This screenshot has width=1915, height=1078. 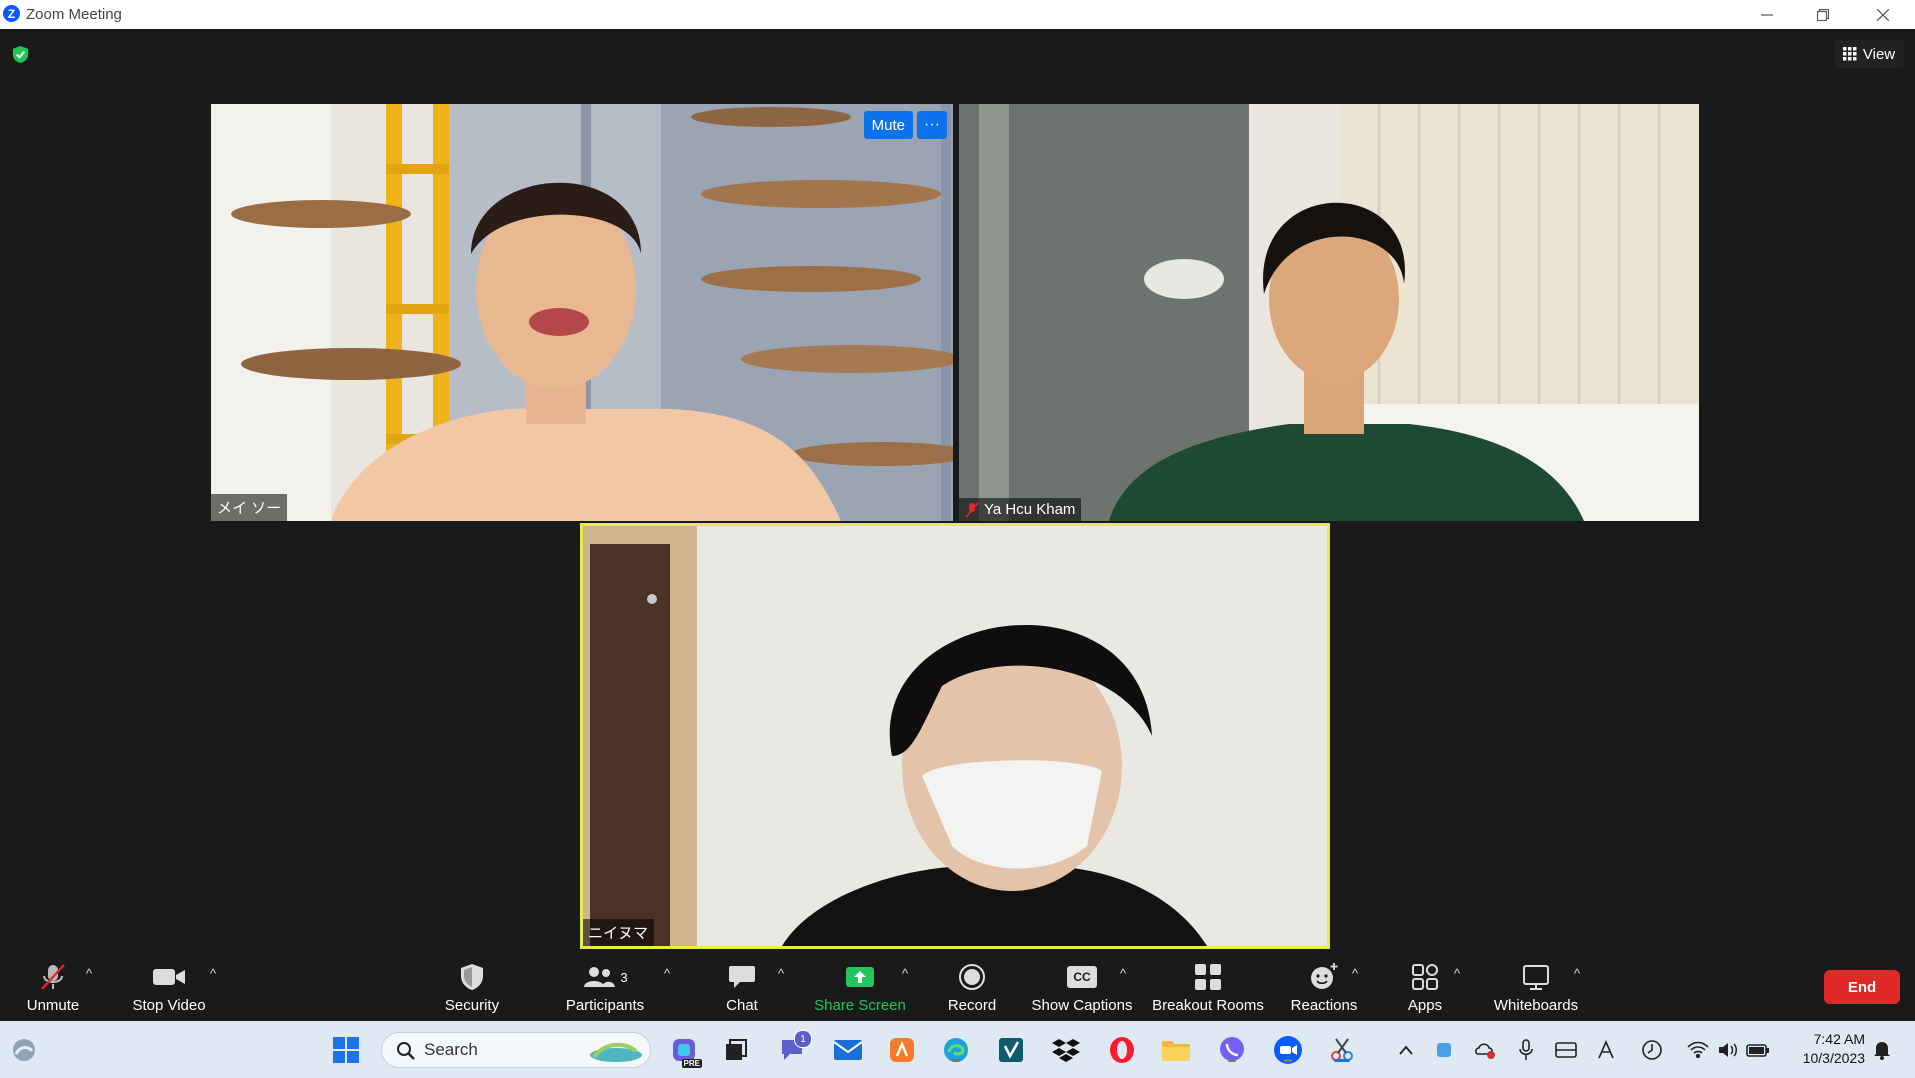 I want to click on whiteboards-button: Whiteboards, so click(x=1536, y=985).